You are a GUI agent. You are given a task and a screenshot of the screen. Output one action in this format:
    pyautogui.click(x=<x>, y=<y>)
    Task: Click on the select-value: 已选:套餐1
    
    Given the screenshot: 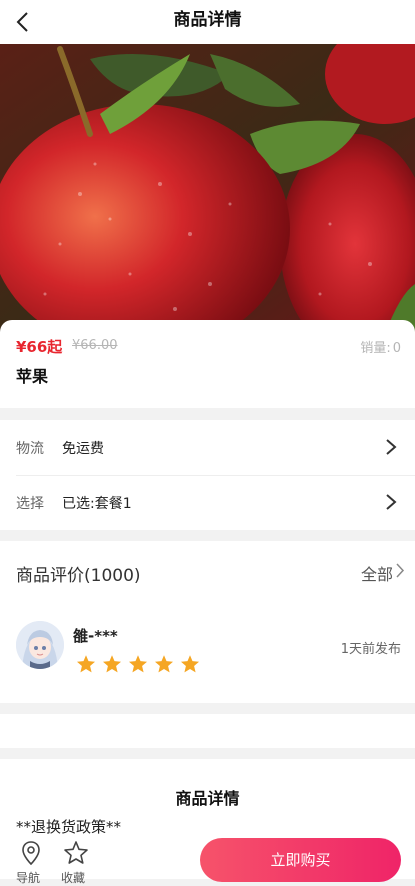 What is the action you would take?
    pyautogui.click(x=97, y=504)
    